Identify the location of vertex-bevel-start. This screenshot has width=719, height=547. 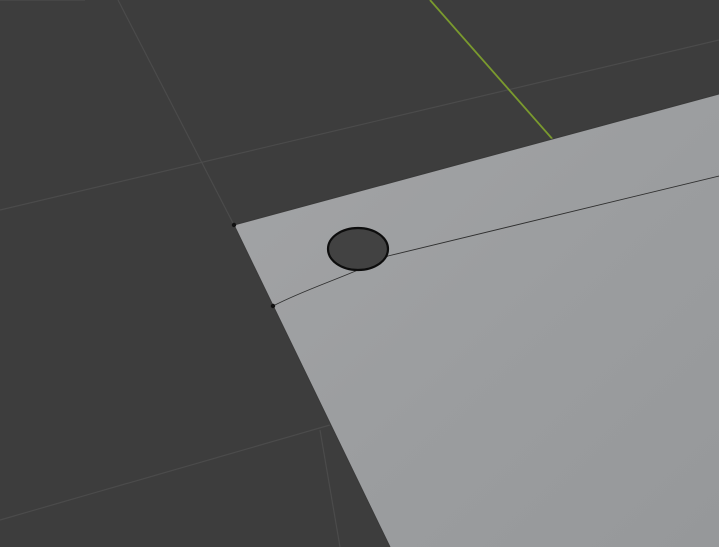
(273, 306).